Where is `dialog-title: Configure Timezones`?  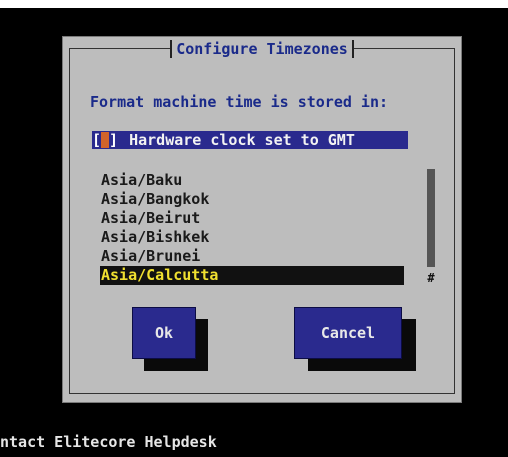
dialog-title: Configure Timezones is located at coordinates (262, 49).